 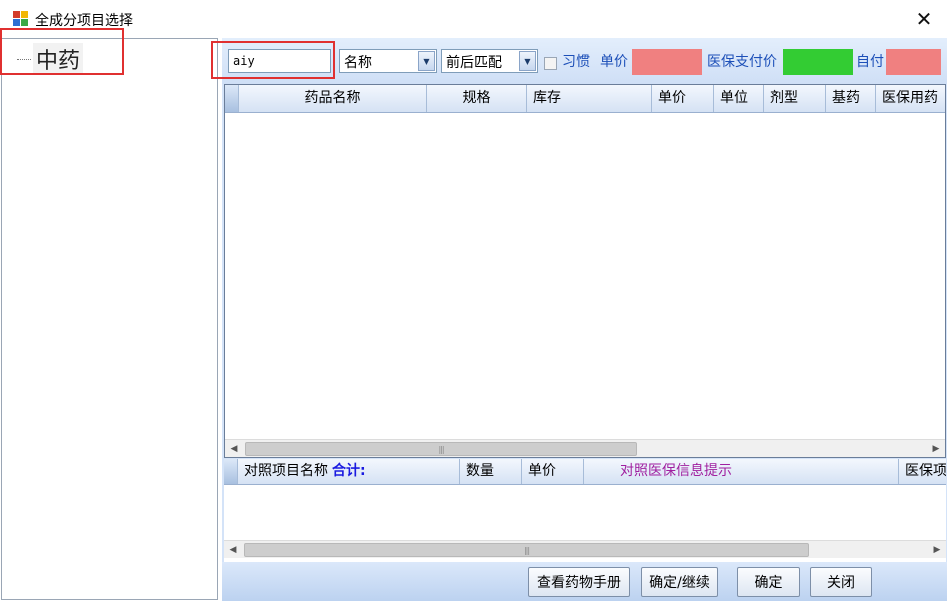 I want to click on column-header-price: 单价, so click(x=683, y=98).